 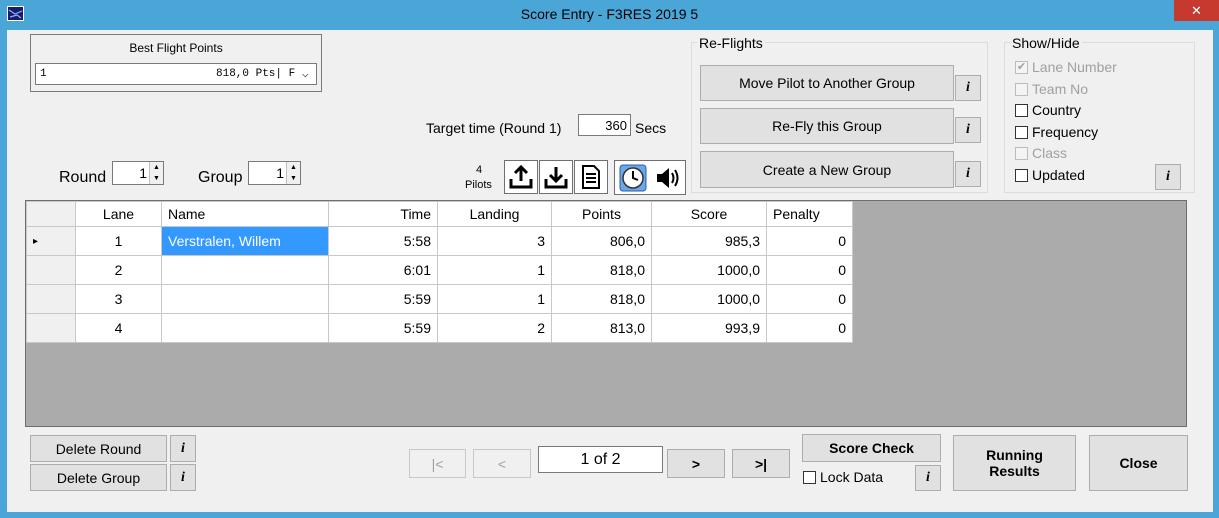 I want to click on table-row: 4 5:59 2 813,0 993,9 0, so click(x=439, y=328).